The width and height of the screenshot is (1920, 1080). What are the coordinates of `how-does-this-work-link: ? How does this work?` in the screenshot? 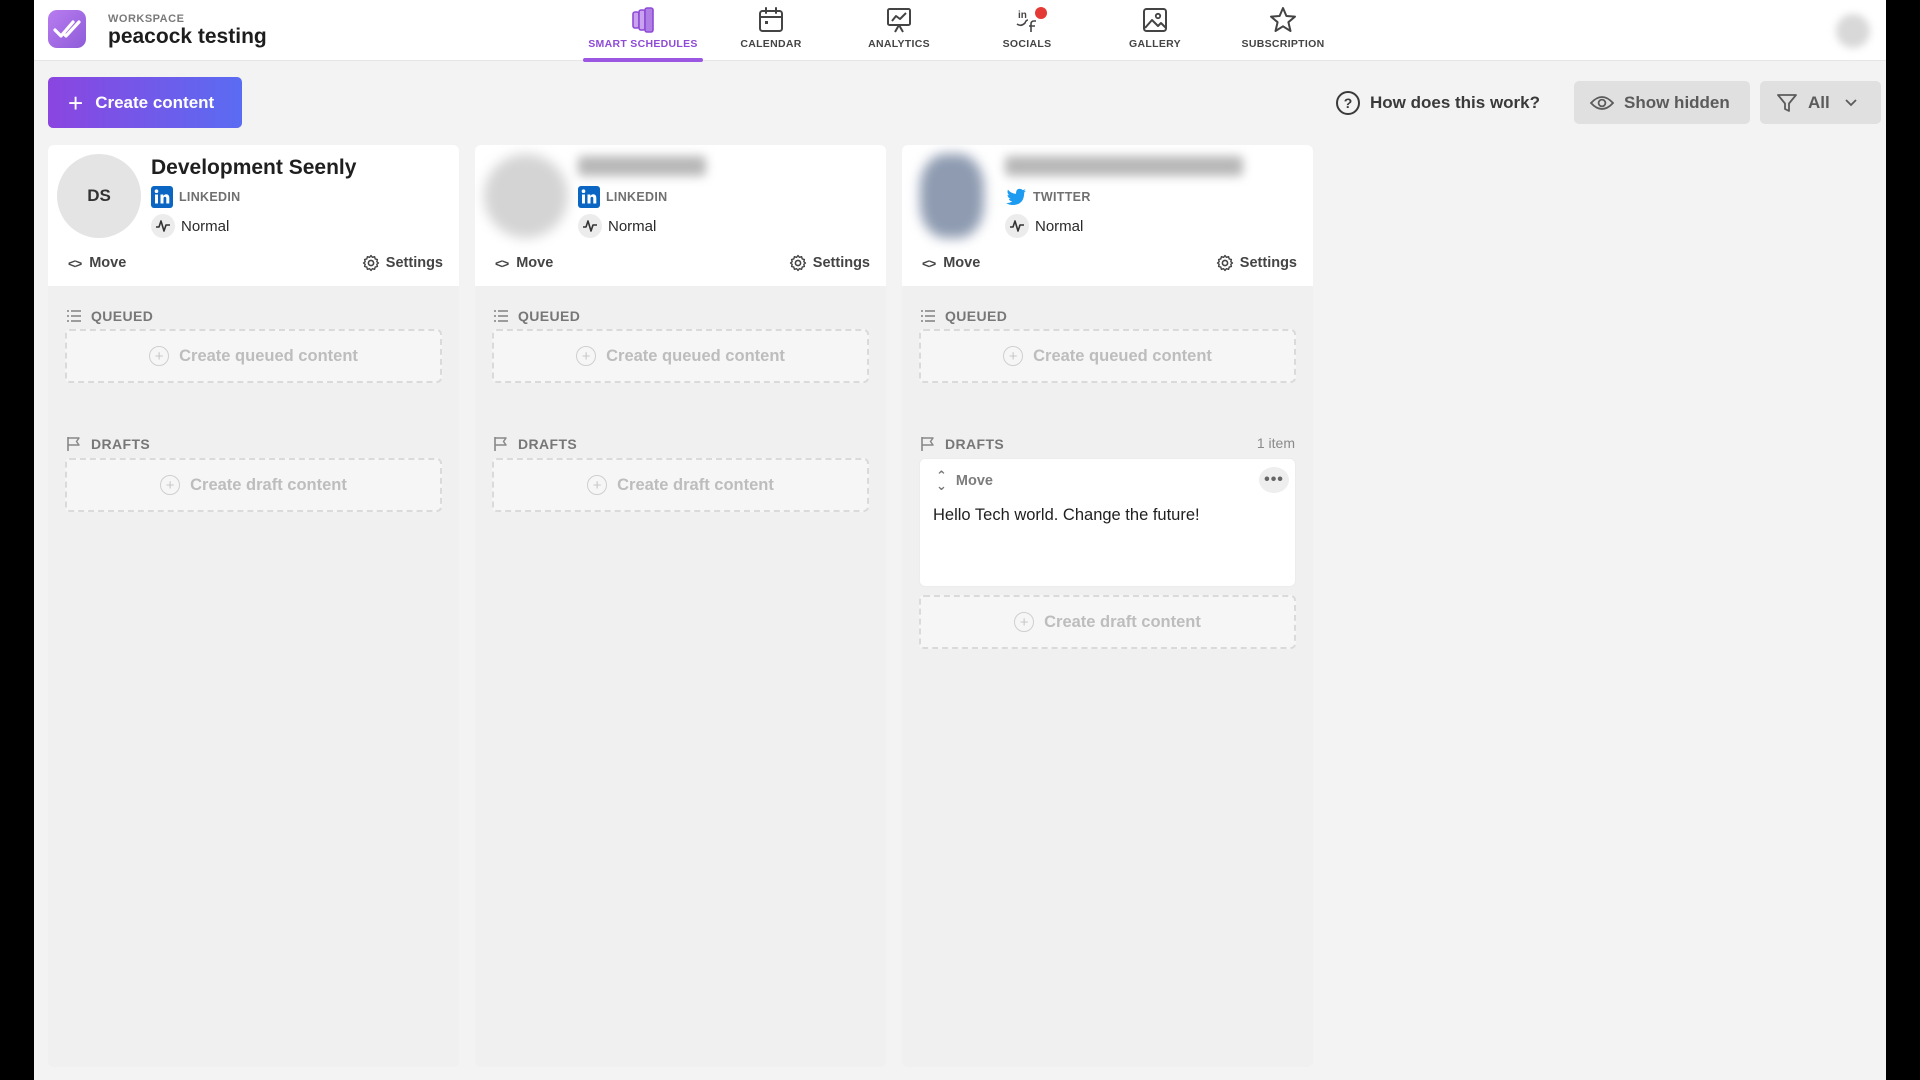 It's located at (1438, 103).